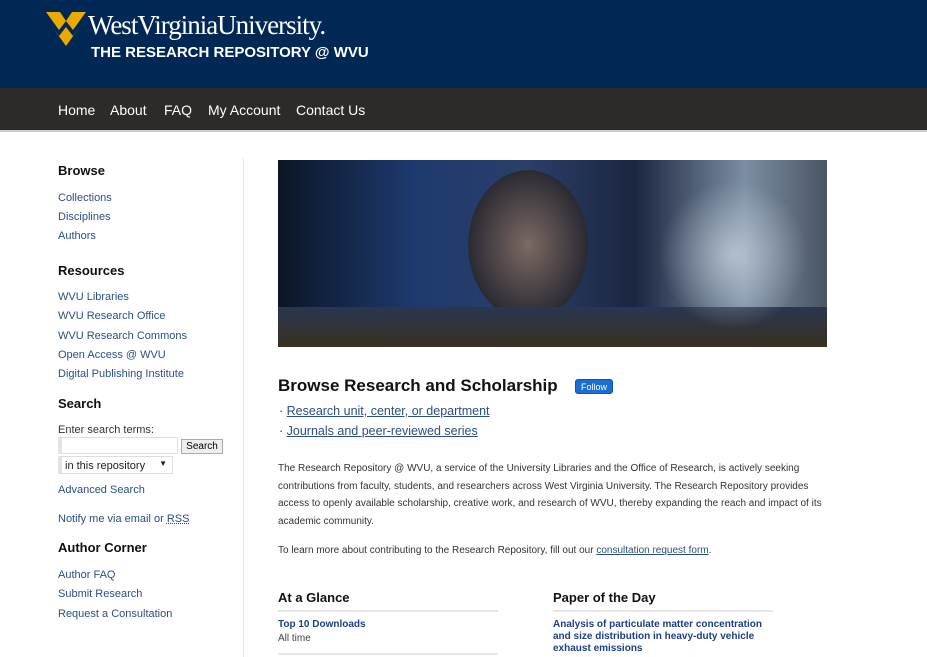 This screenshot has width=927, height=657. Describe the element at coordinates (81, 170) in the screenshot. I see `browse-heading: Browse` at that location.